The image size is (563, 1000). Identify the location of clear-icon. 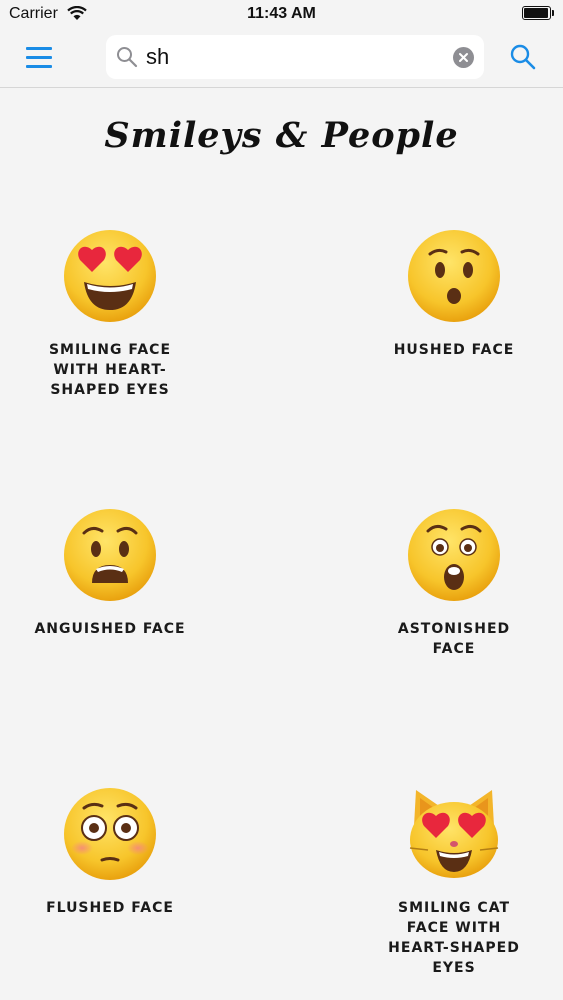
(463, 57).